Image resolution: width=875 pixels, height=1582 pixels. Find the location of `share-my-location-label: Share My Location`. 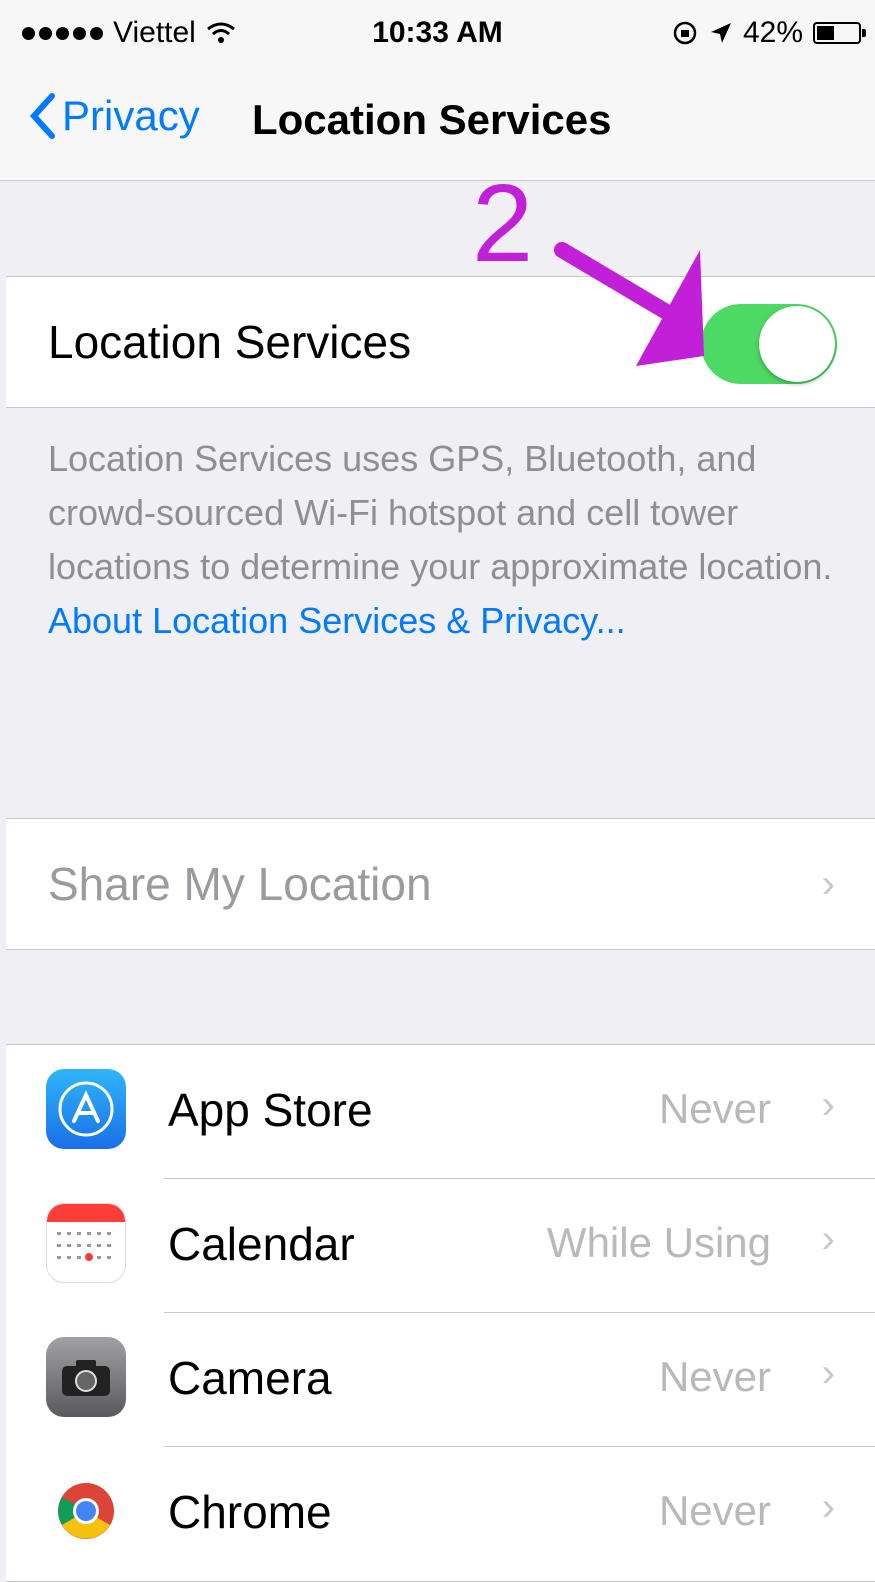

share-my-location-label: Share My Location is located at coordinates (240, 884).